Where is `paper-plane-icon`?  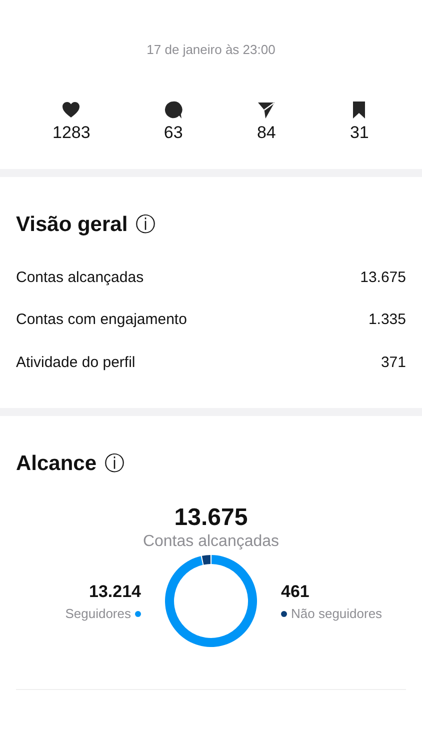
paper-plane-icon is located at coordinates (266, 110).